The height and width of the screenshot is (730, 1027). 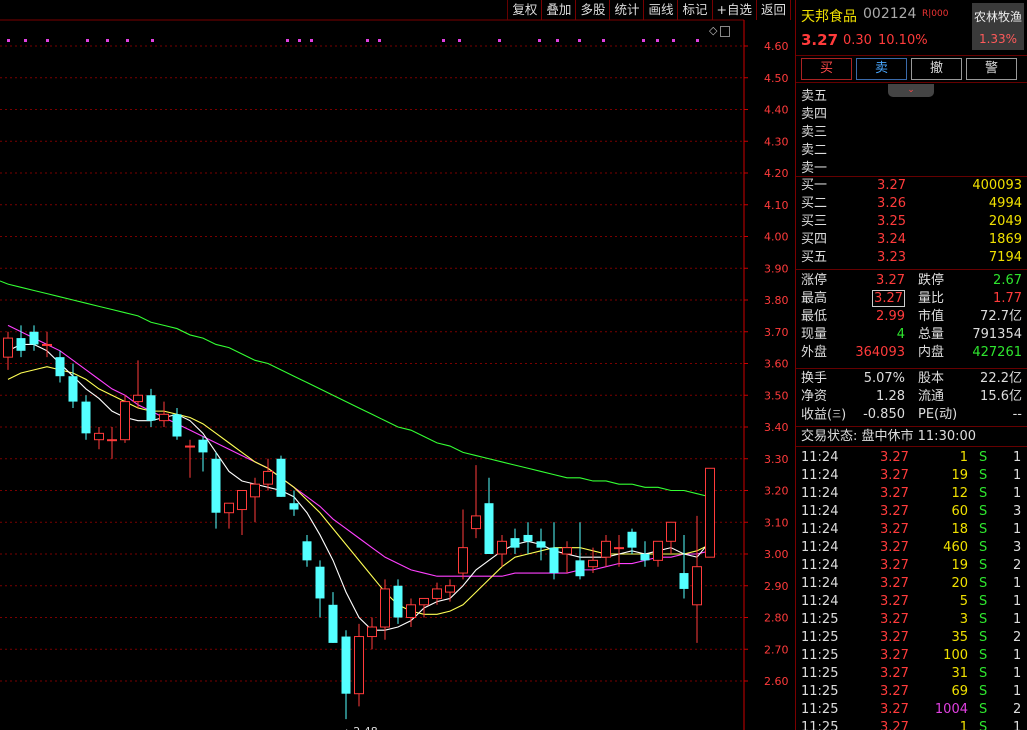 I want to click on y-tick-label: 4.60, so click(x=776, y=46).